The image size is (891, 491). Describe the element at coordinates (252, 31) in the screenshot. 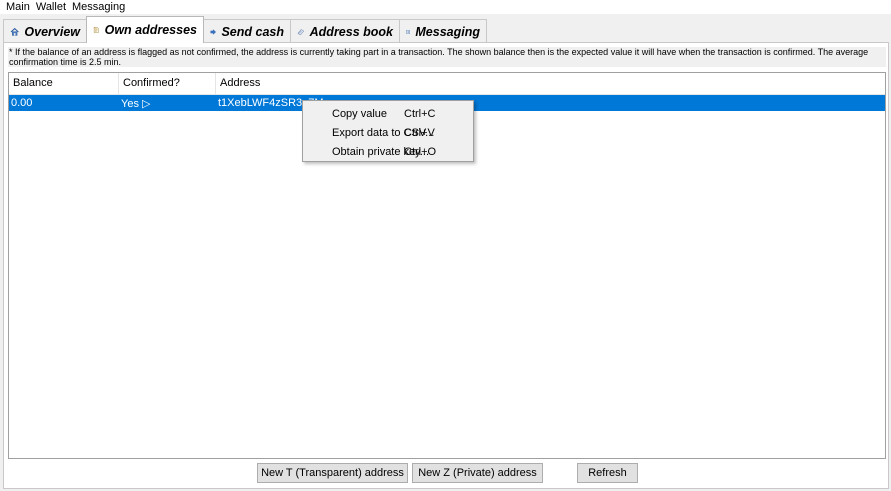

I see `tab-send-cash-label: Send cash` at that location.